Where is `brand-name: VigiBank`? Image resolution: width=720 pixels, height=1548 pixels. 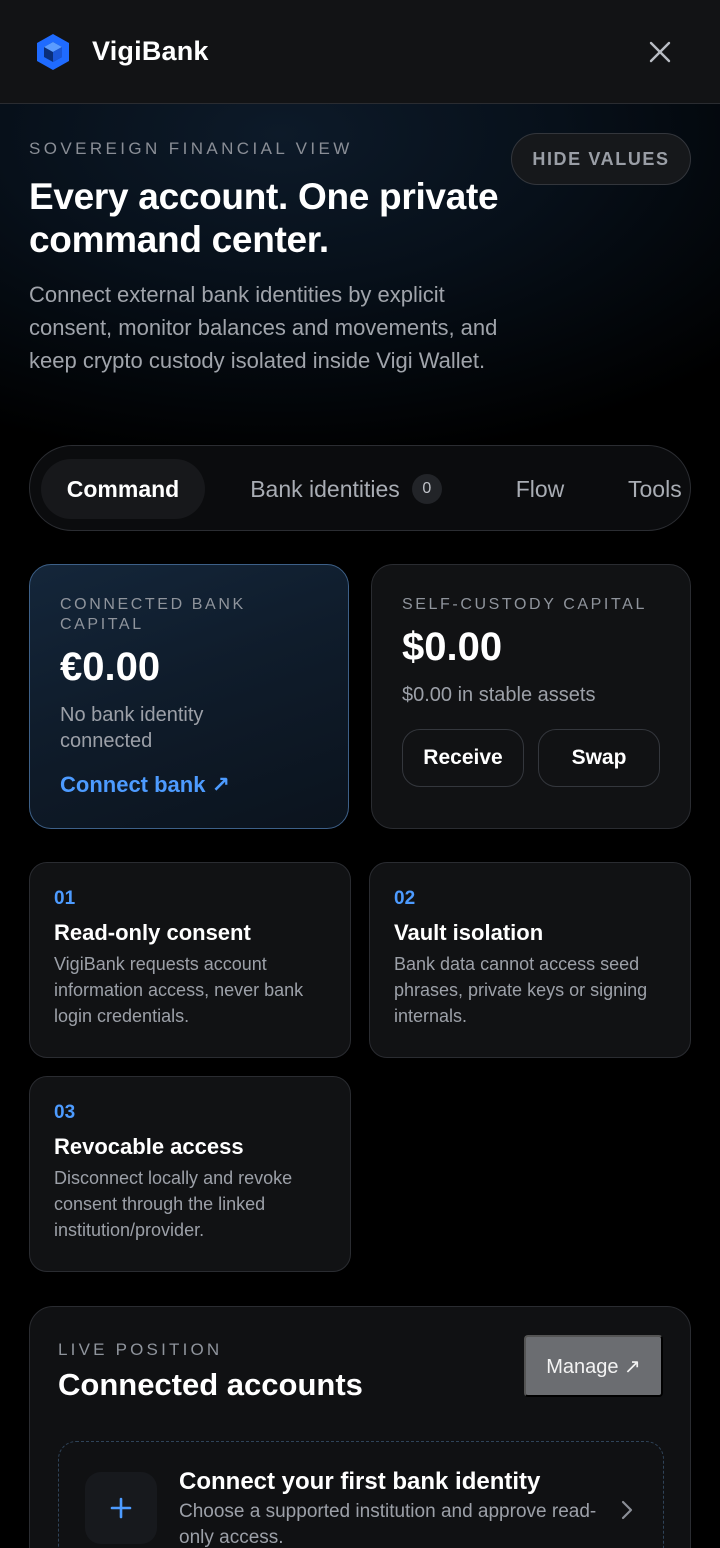
brand-name: VigiBank is located at coordinates (150, 51).